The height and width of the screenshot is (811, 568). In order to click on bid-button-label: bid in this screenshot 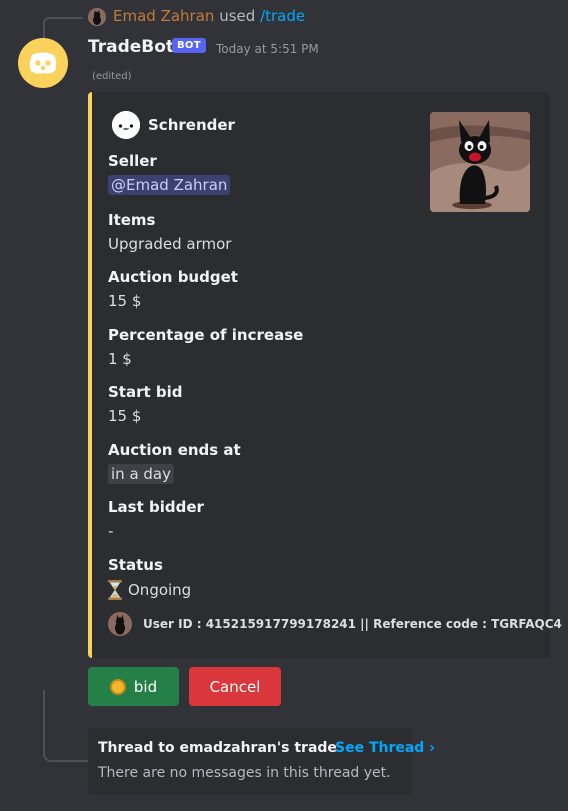, I will do `click(145, 686)`.